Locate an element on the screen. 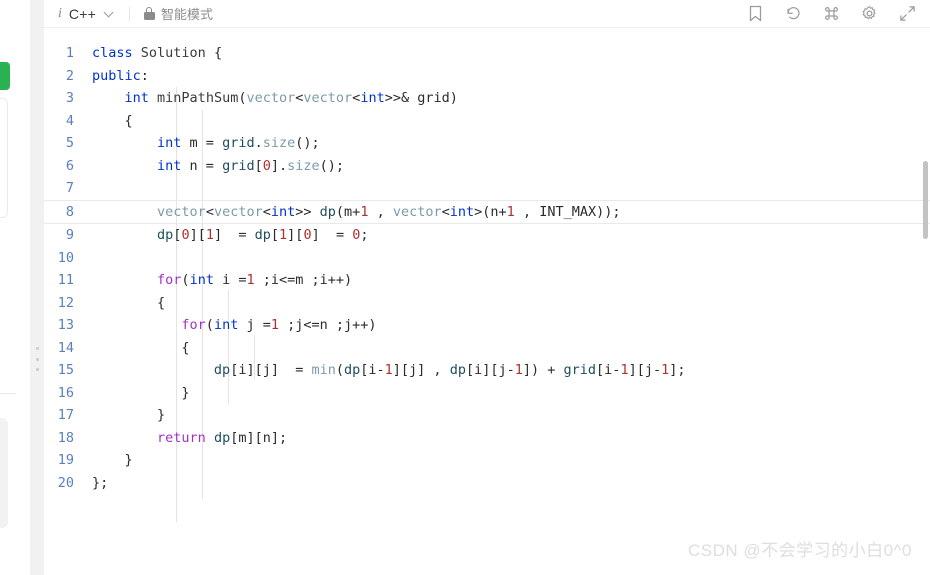 Image resolution: width=930 pixels, height=575 pixels. reset-icon is located at coordinates (793, 14).